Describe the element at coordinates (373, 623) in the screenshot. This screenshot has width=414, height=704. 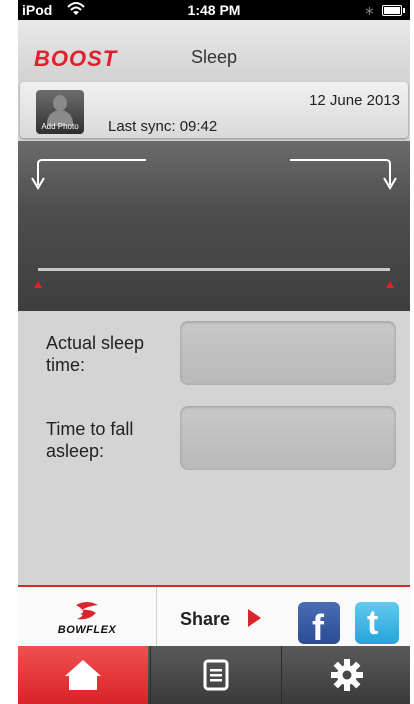
I see `twitter-icon: t` at that location.